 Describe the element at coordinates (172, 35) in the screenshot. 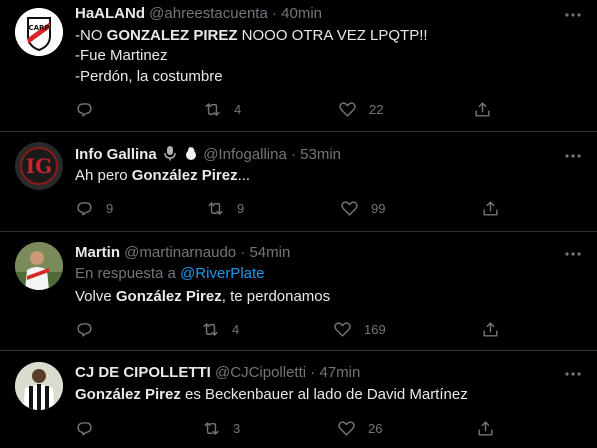

I see `text-segment-bold: GONZALEZ PIREZ` at that location.